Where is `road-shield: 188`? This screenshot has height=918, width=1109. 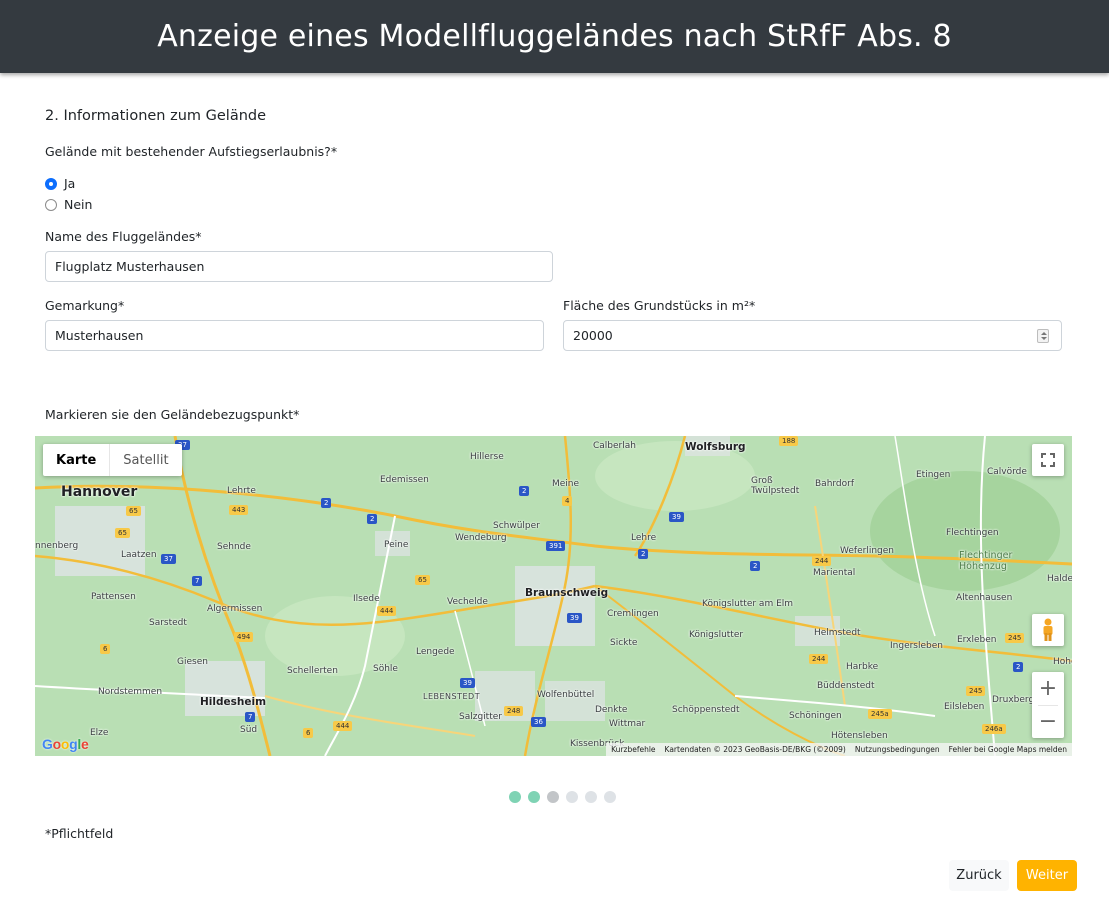 road-shield: 188 is located at coordinates (789, 441).